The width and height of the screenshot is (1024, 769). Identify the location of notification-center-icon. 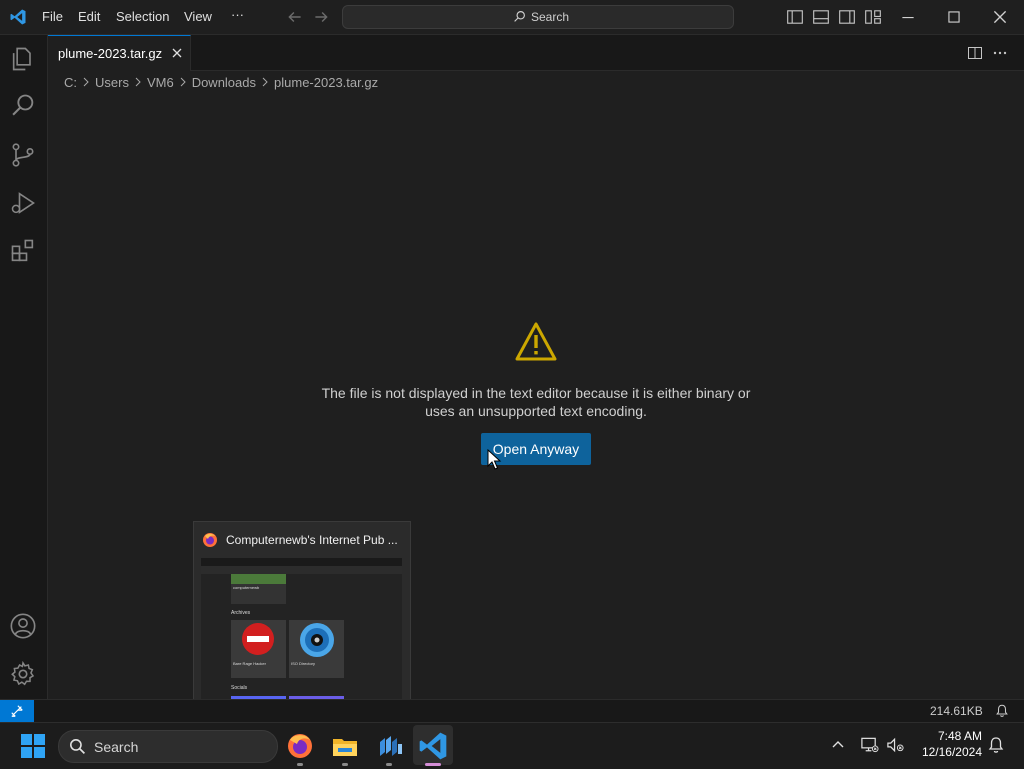
(996, 745).